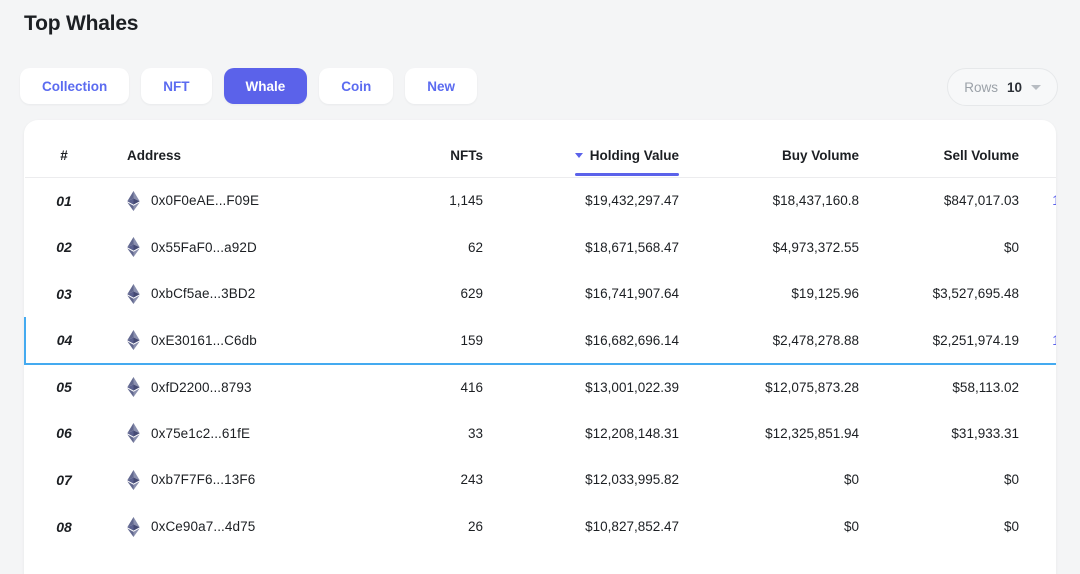 The image size is (1080, 574). Describe the element at coordinates (408, 341) in the screenshot. I see `row-nfts: 159` at that location.